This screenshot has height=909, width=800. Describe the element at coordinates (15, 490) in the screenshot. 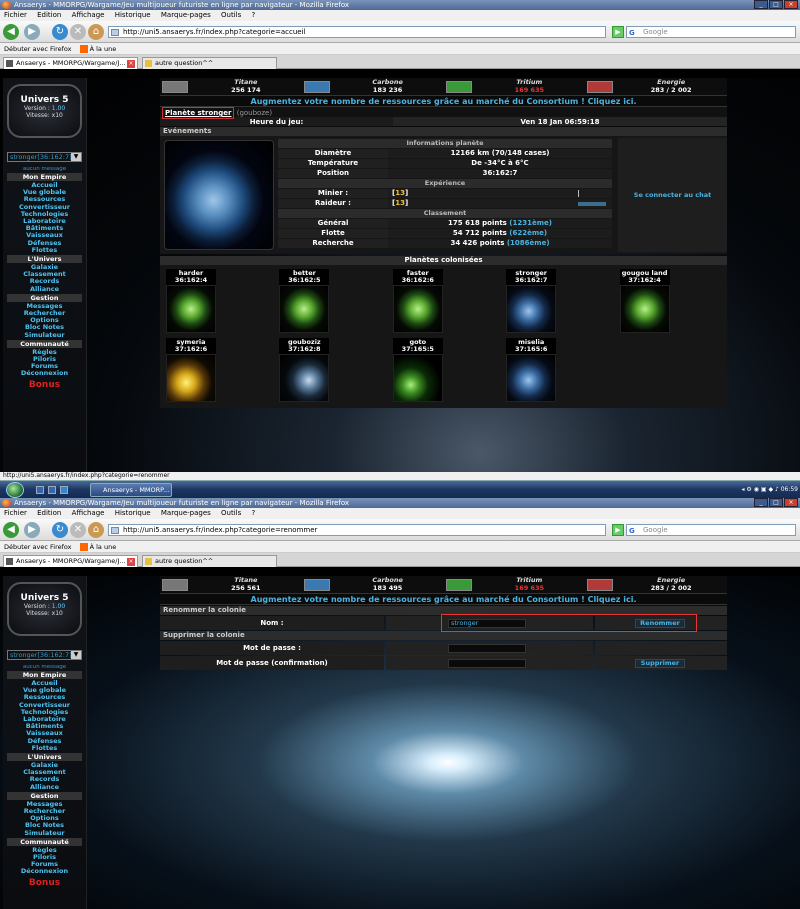

I see `start-button` at that location.